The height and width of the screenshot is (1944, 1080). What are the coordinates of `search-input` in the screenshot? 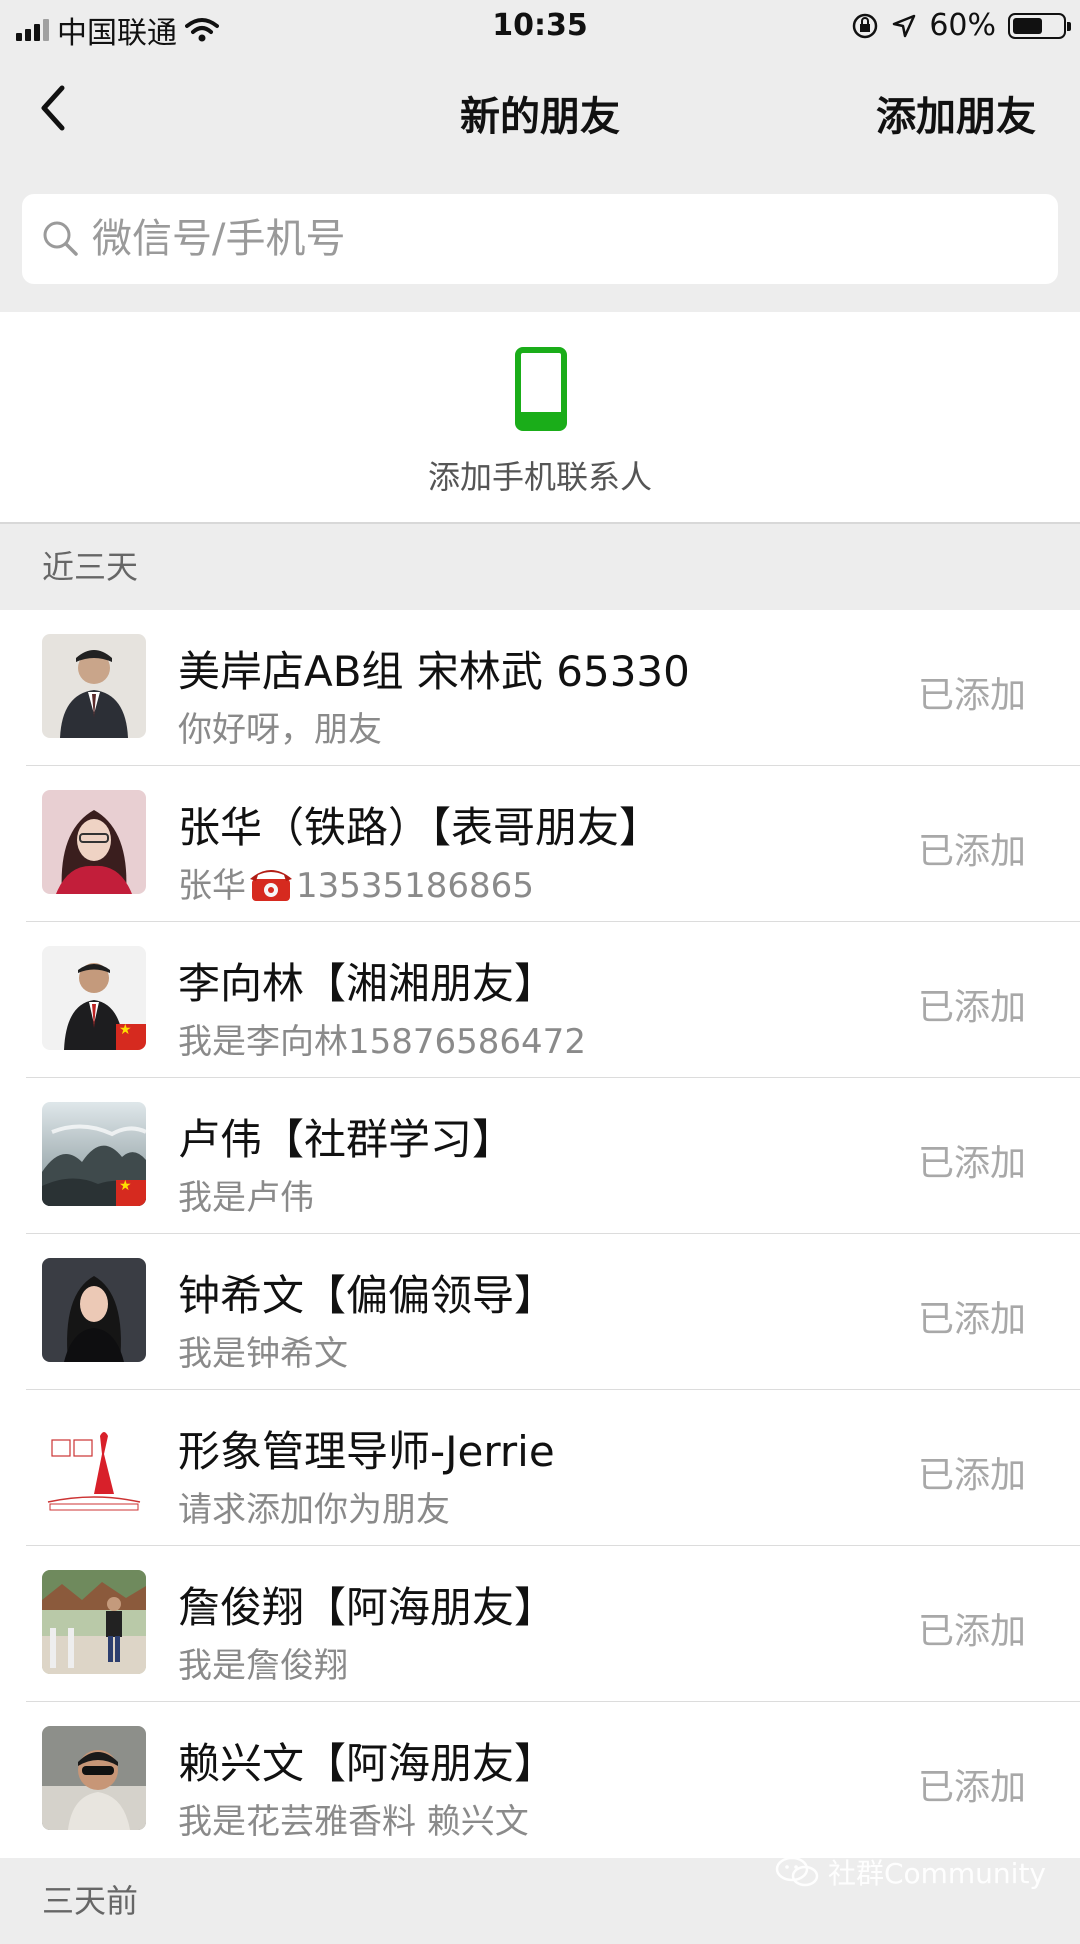 It's located at (542, 239).